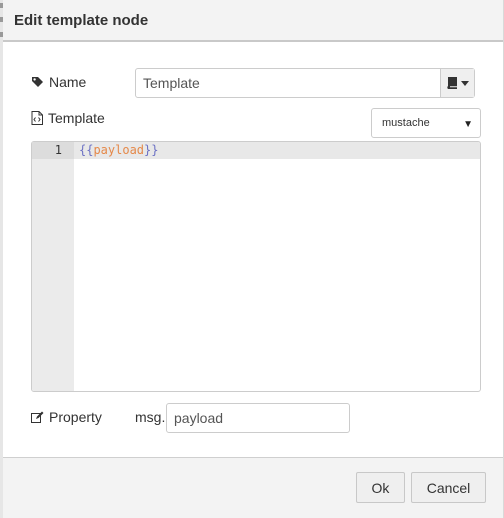 The height and width of the screenshot is (518, 504). I want to click on format-select: mustache ▼, so click(426, 123).